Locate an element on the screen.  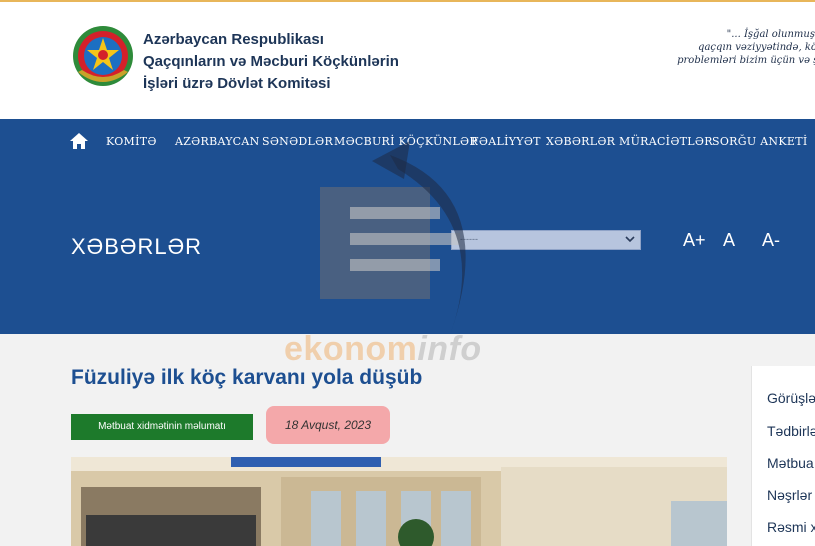
watermark-text: ekonominfo is located at coordinates (383, 349).